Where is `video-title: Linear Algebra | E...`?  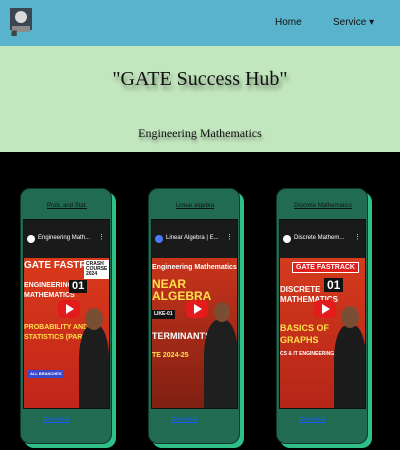
video-title: Linear Algebra | E... is located at coordinates (192, 238).